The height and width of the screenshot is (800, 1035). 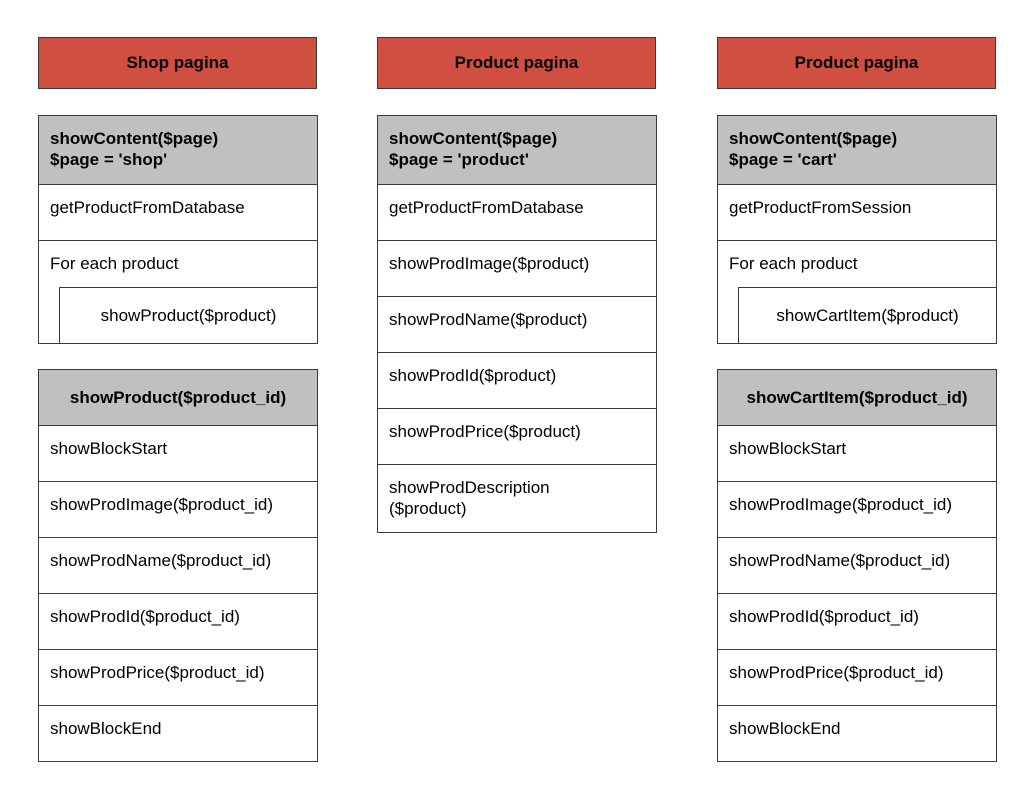 What do you see at coordinates (469, 487) in the screenshot?
I see `description-line: showProdDescription` at bounding box center [469, 487].